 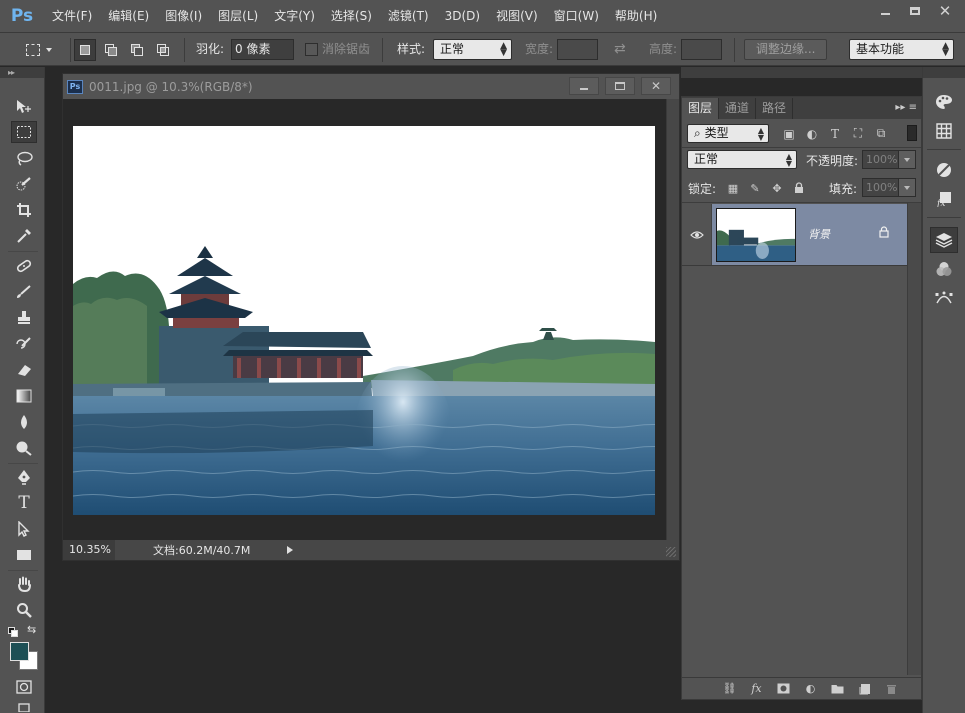 What do you see at coordinates (789, 134) in the screenshot?
I see `pixel-layer-filter-icon: ▣` at bounding box center [789, 134].